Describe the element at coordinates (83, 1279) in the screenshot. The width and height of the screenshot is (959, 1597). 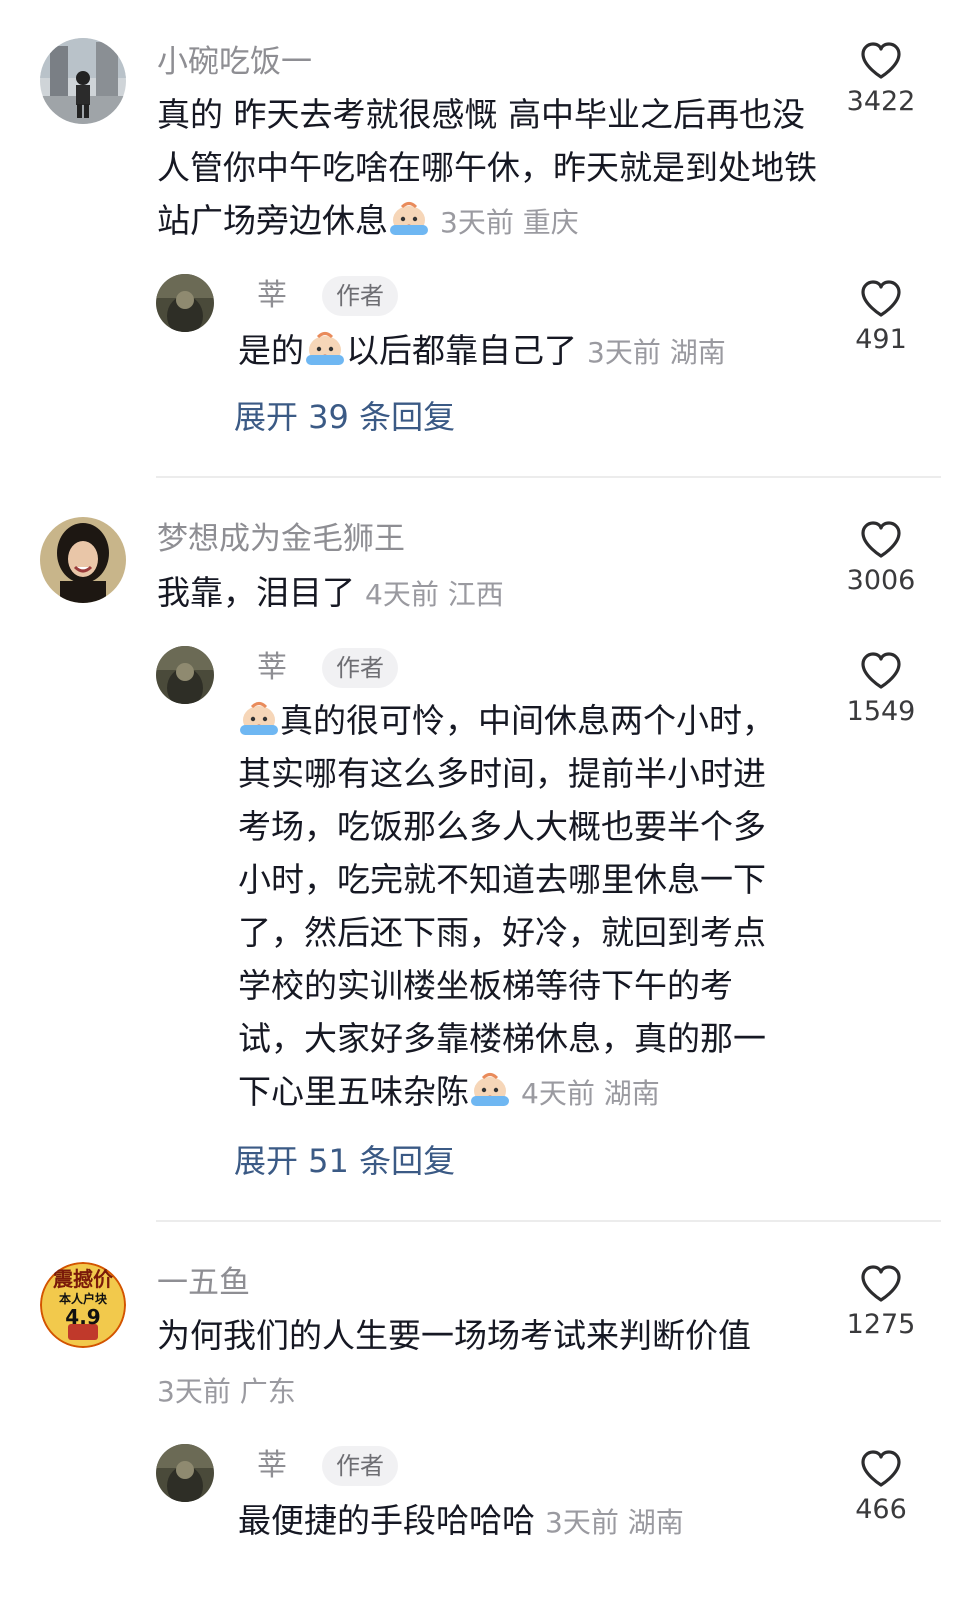
I see `avatar-text: 震撼价` at that location.